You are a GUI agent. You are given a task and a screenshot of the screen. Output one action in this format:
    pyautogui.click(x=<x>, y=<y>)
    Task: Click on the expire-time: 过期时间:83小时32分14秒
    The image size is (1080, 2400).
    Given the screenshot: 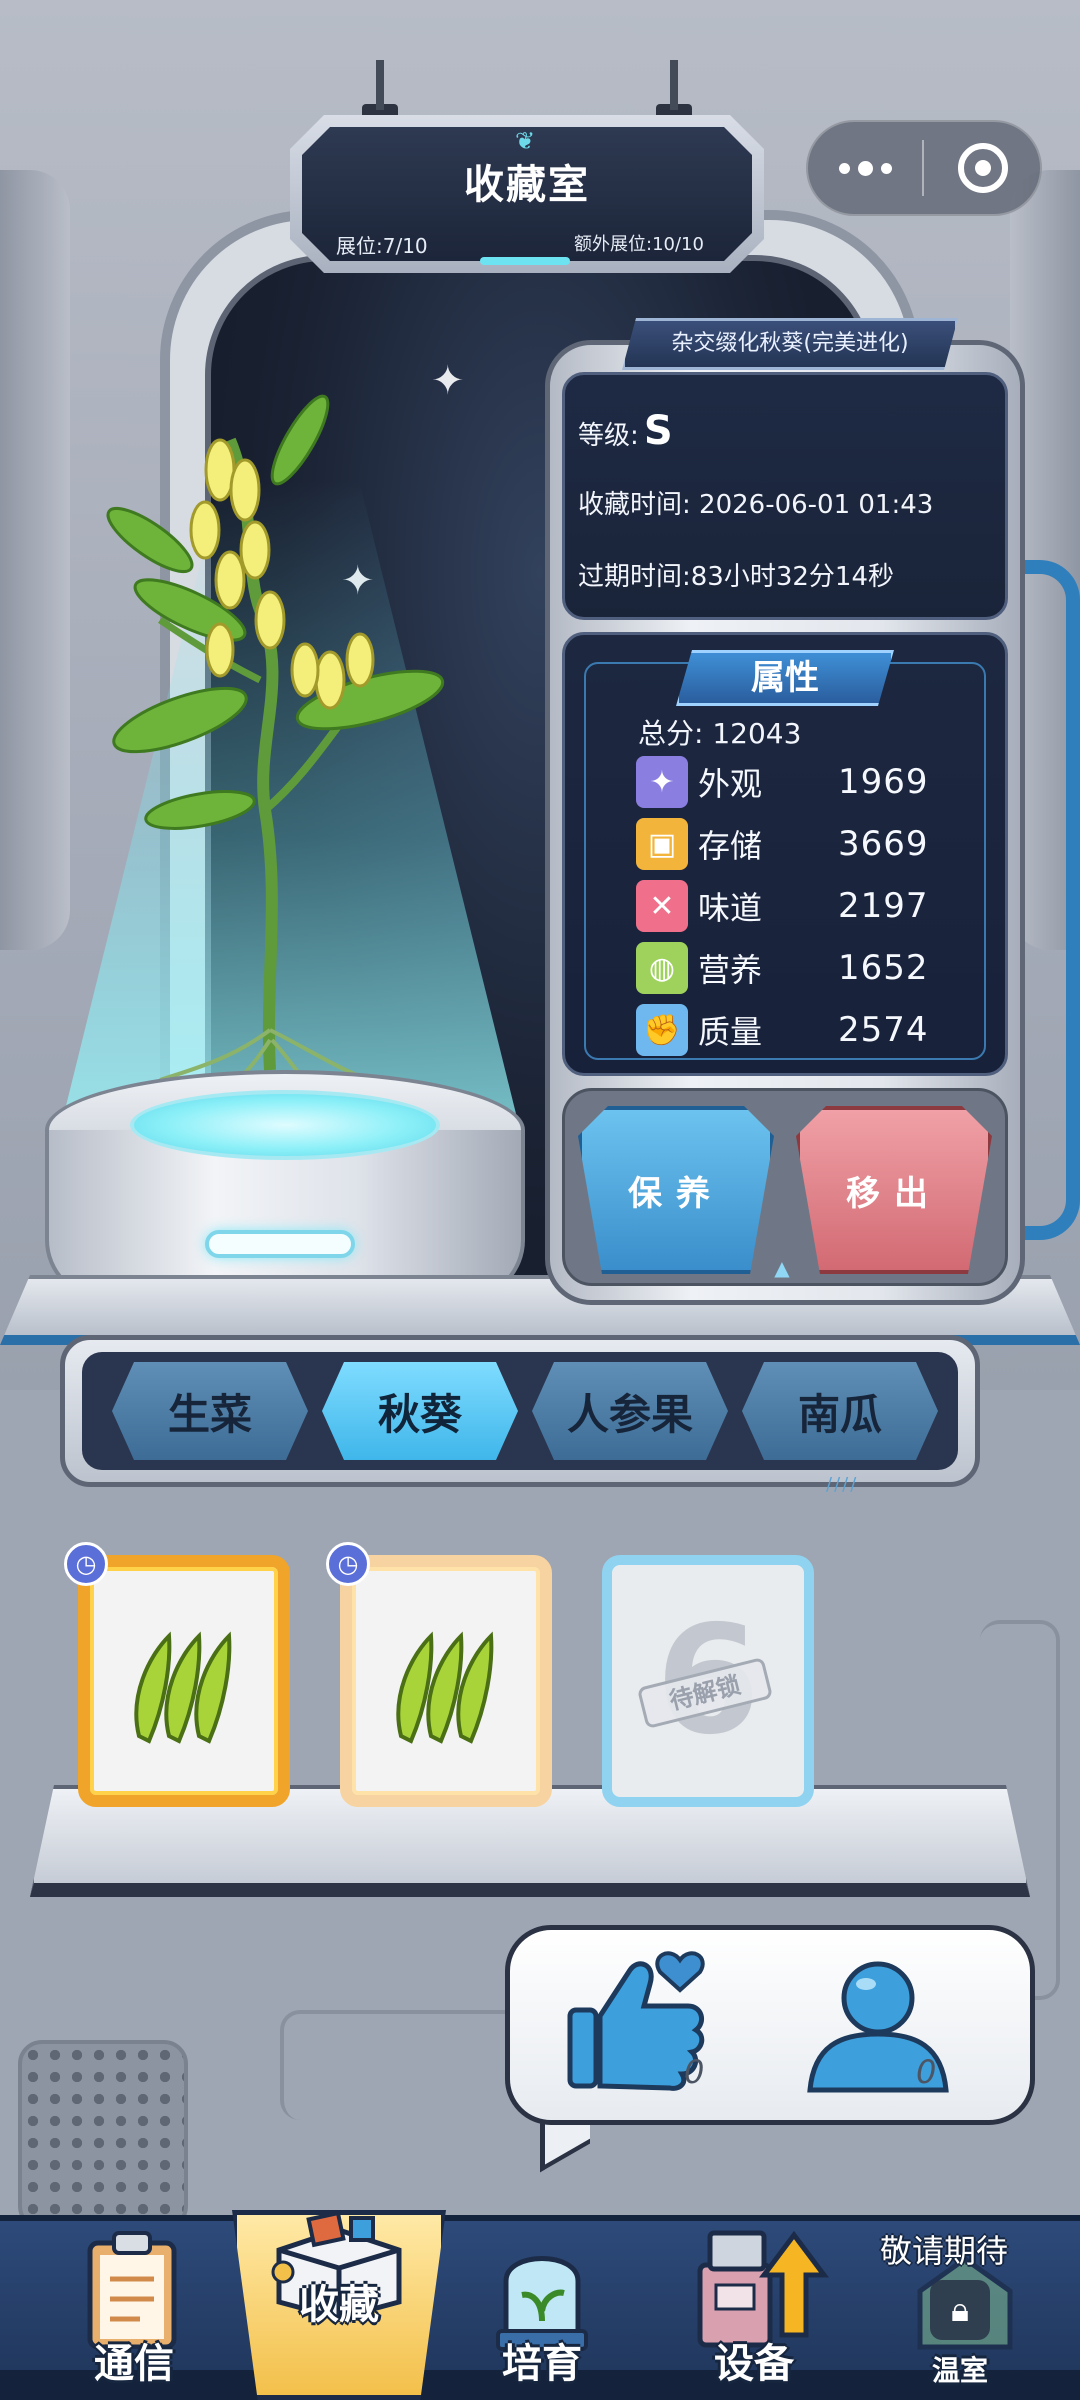 What is the action you would take?
    pyautogui.click(x=736, y=577)
    